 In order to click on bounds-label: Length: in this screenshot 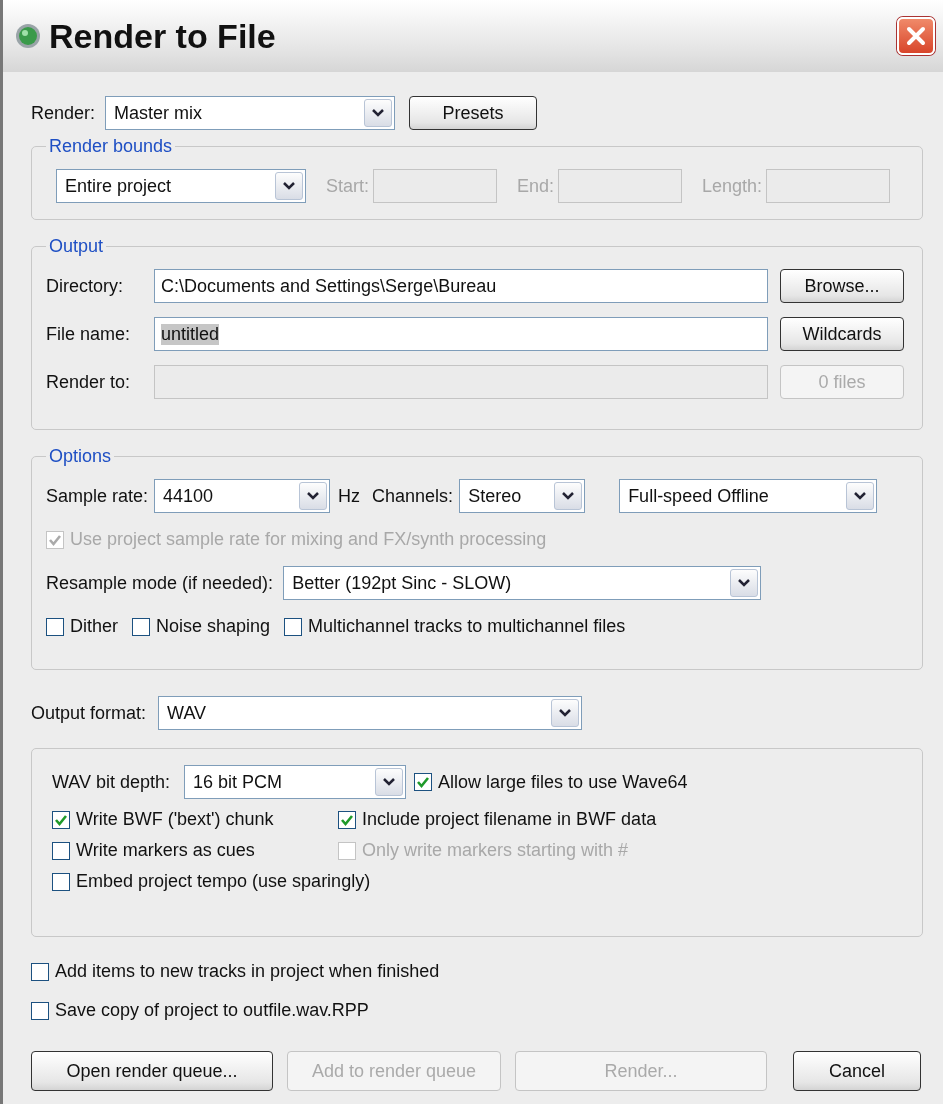, I will do `click(732, 186)`.